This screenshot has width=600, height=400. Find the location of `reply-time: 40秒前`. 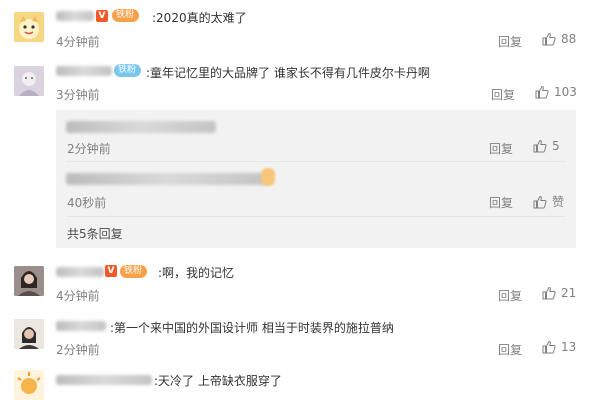

reply-time: 40秒前 is located at coordinates (87, 203).